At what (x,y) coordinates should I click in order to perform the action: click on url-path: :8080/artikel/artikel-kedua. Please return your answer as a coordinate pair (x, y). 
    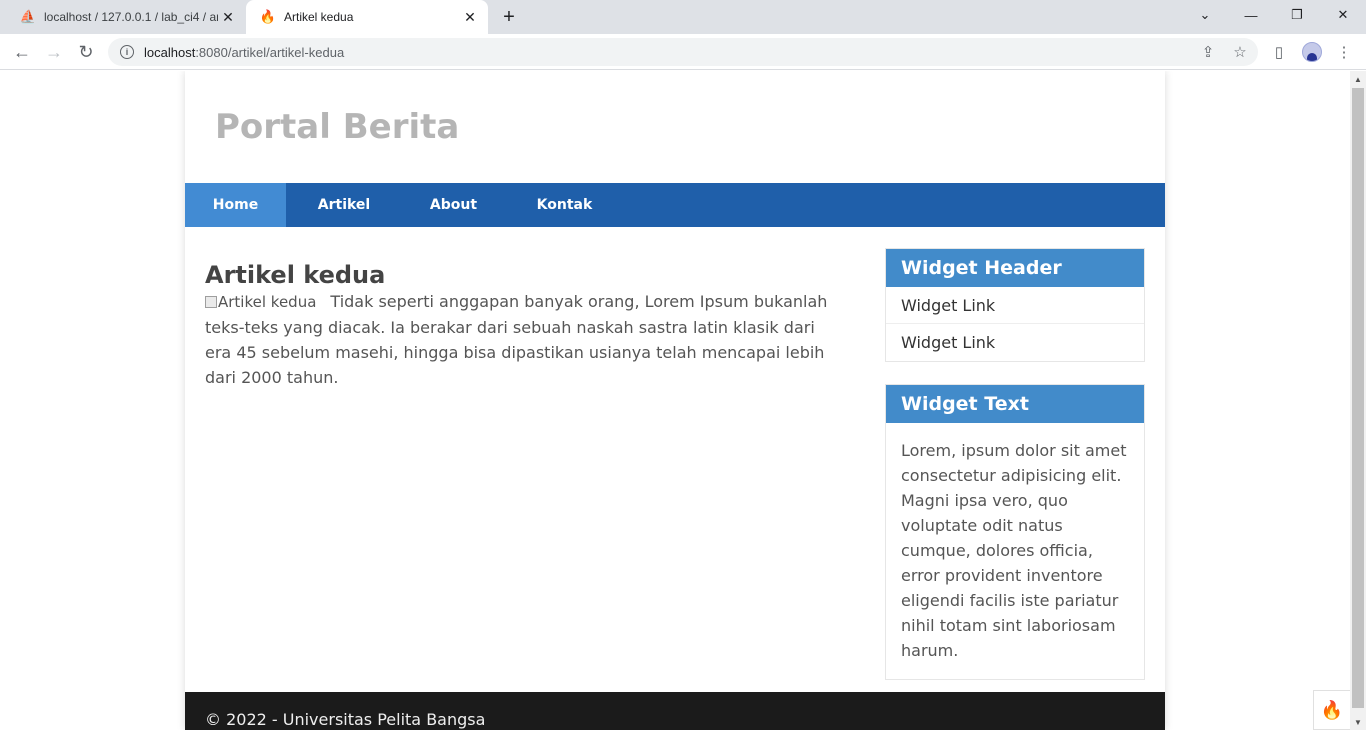
    Looking at the image, I should click on (270, 52).